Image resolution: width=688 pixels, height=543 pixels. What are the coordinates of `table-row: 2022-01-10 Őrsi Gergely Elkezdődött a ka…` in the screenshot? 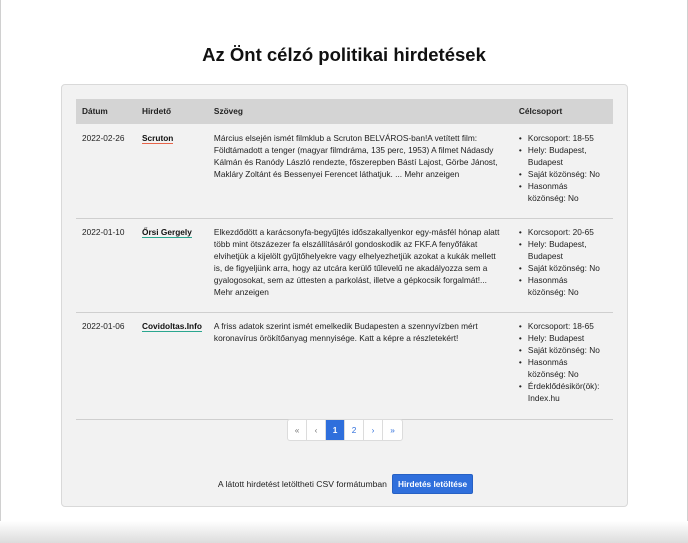 It's located at (344, 265).